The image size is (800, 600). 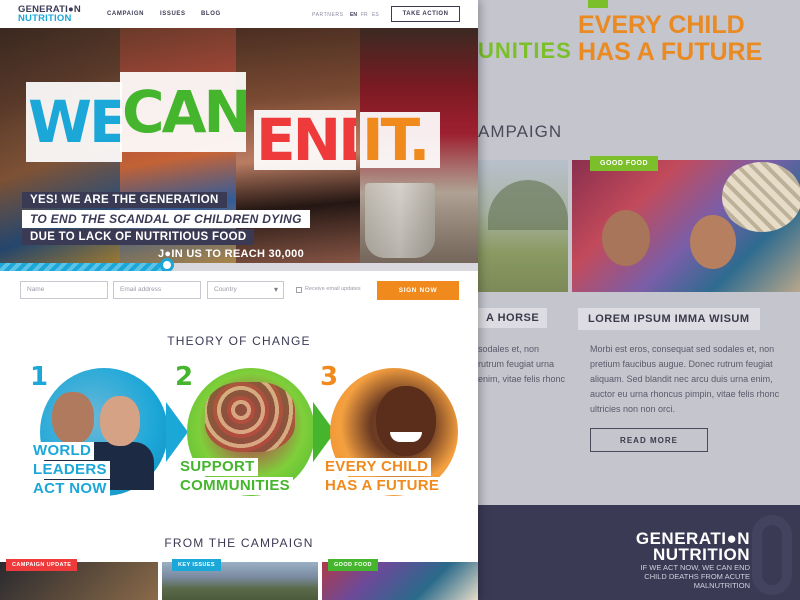 What do you see at coordinates (382, 477) in the screenshot?
I see `step-label: EVERY CHILD HAS A FUTURE` at bounding box center [382, 477].